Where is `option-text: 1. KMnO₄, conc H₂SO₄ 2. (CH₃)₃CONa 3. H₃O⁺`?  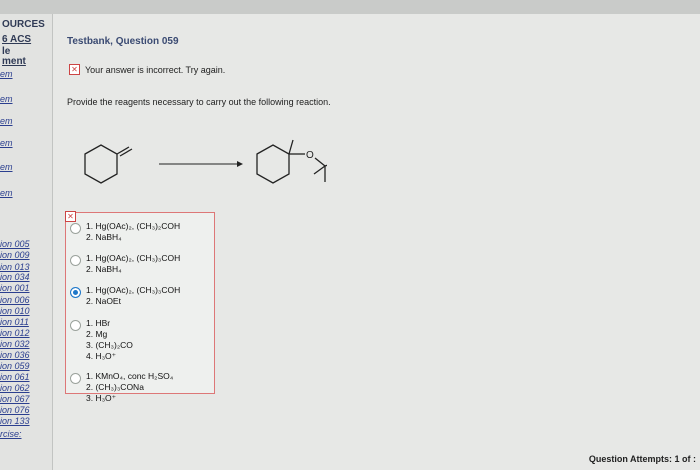 option-text: 1. KMnO₄, conc H₂SO₄ 2. (CH₃)₃CONa 3. H₃O⁺ is located at coordinates (129, 387).